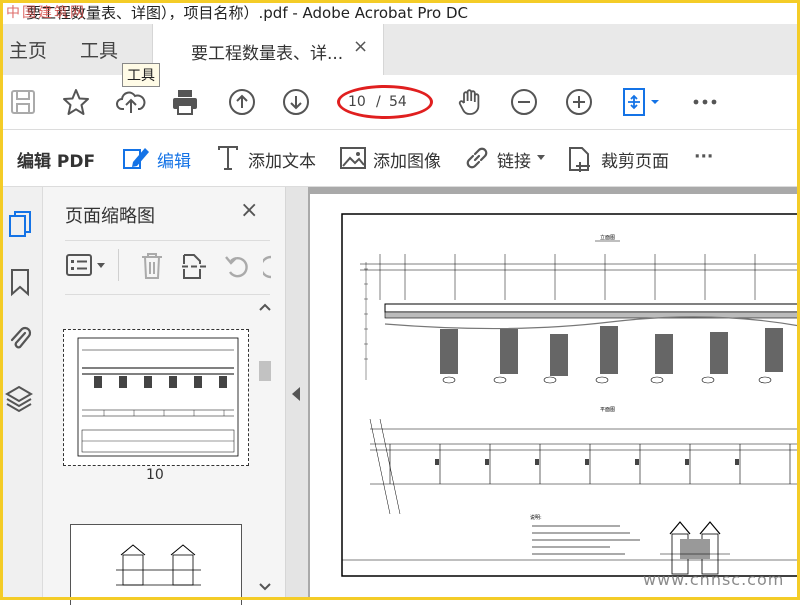 This screenshot has width=800, height=609. What do you see at coordinates (28, 49) in the screenshot?
I see `tab-home: 主页` at bounding box center [28, 49].